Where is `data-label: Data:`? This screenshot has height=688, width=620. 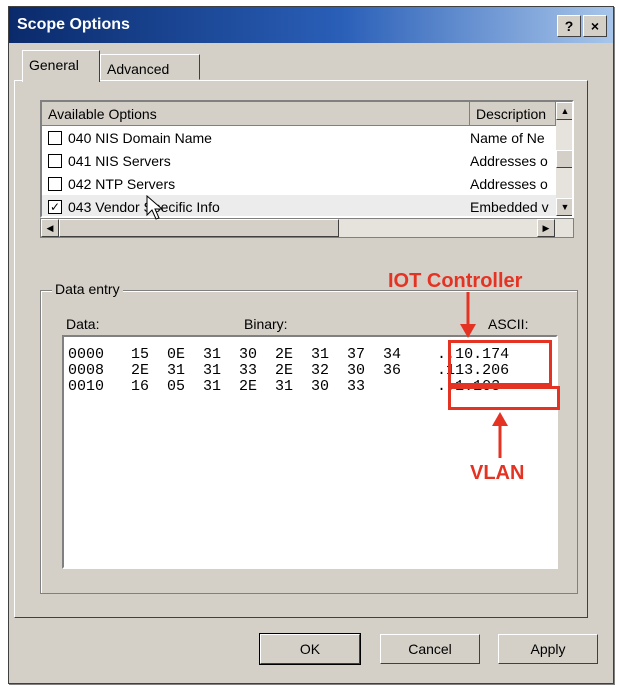 data-label: Data: is located at coordinates (83, 324).